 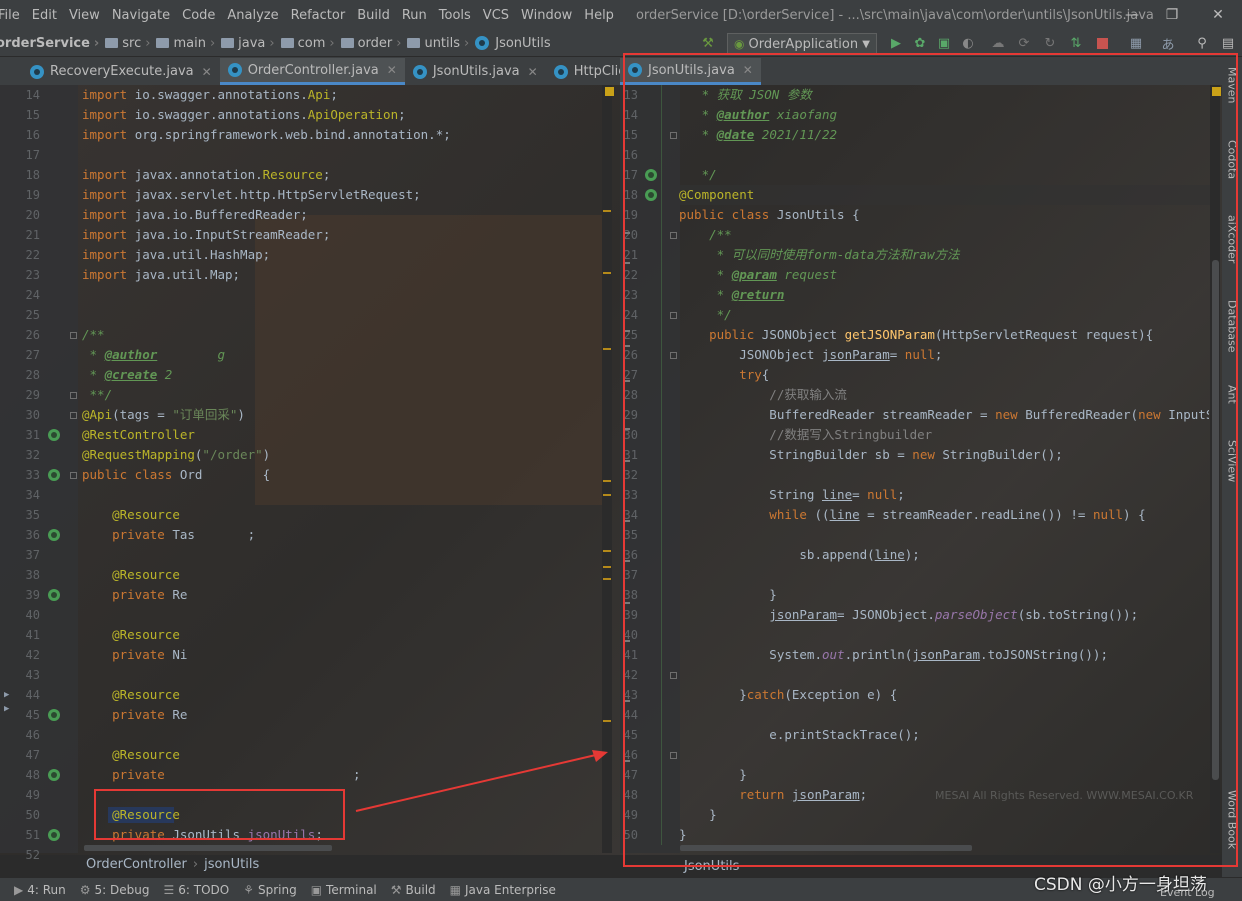 I want to click on run-icon: ▶, so click(x=896, y=43).